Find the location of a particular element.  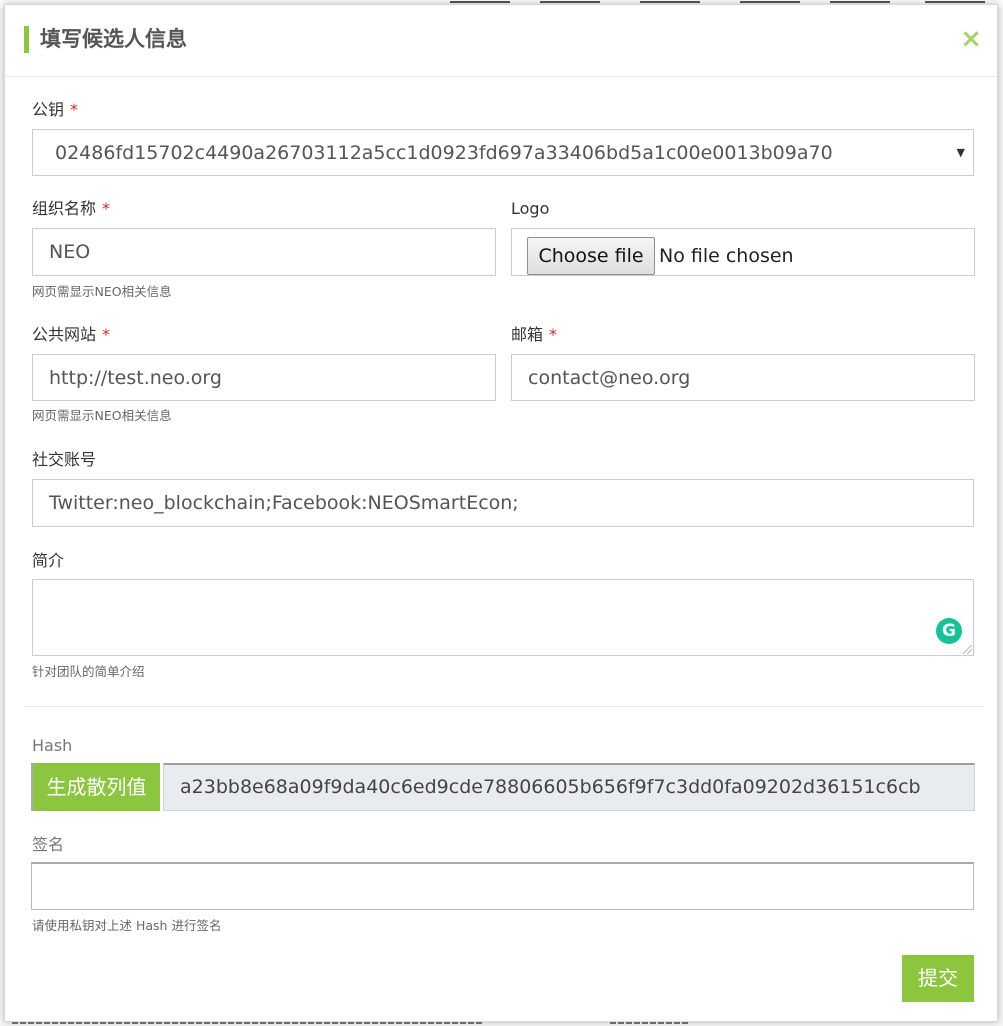

chevron-down-icon: ▼ is located at coordinates (960, 152).